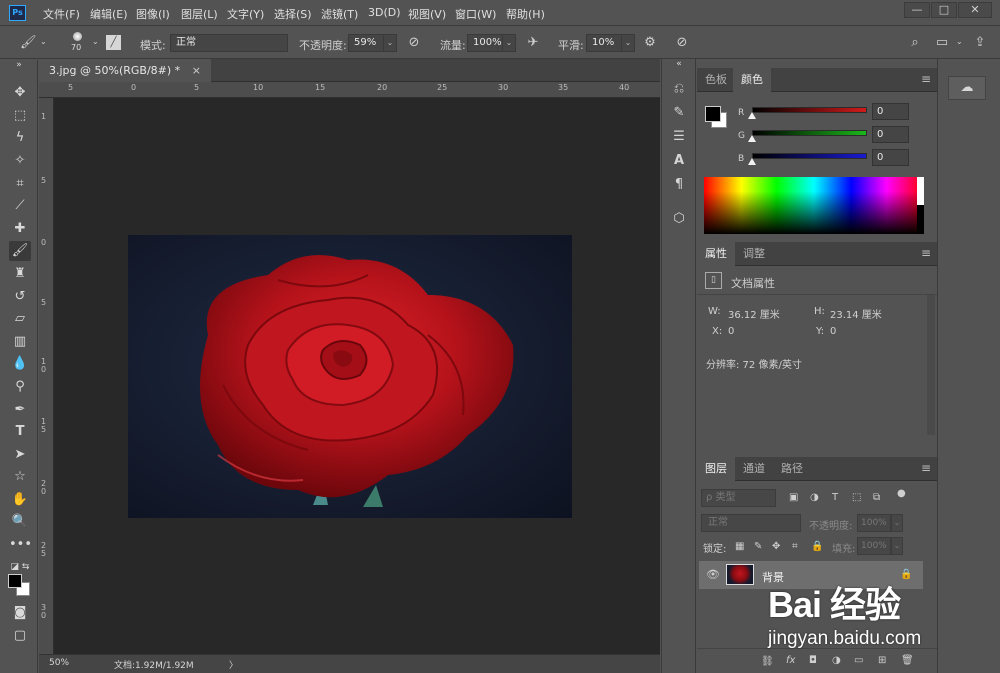  What do you see at coordinates (78, 42) in the screenshot?
I see `brush-preset-picker: 70` at bounding box center [78, 42].